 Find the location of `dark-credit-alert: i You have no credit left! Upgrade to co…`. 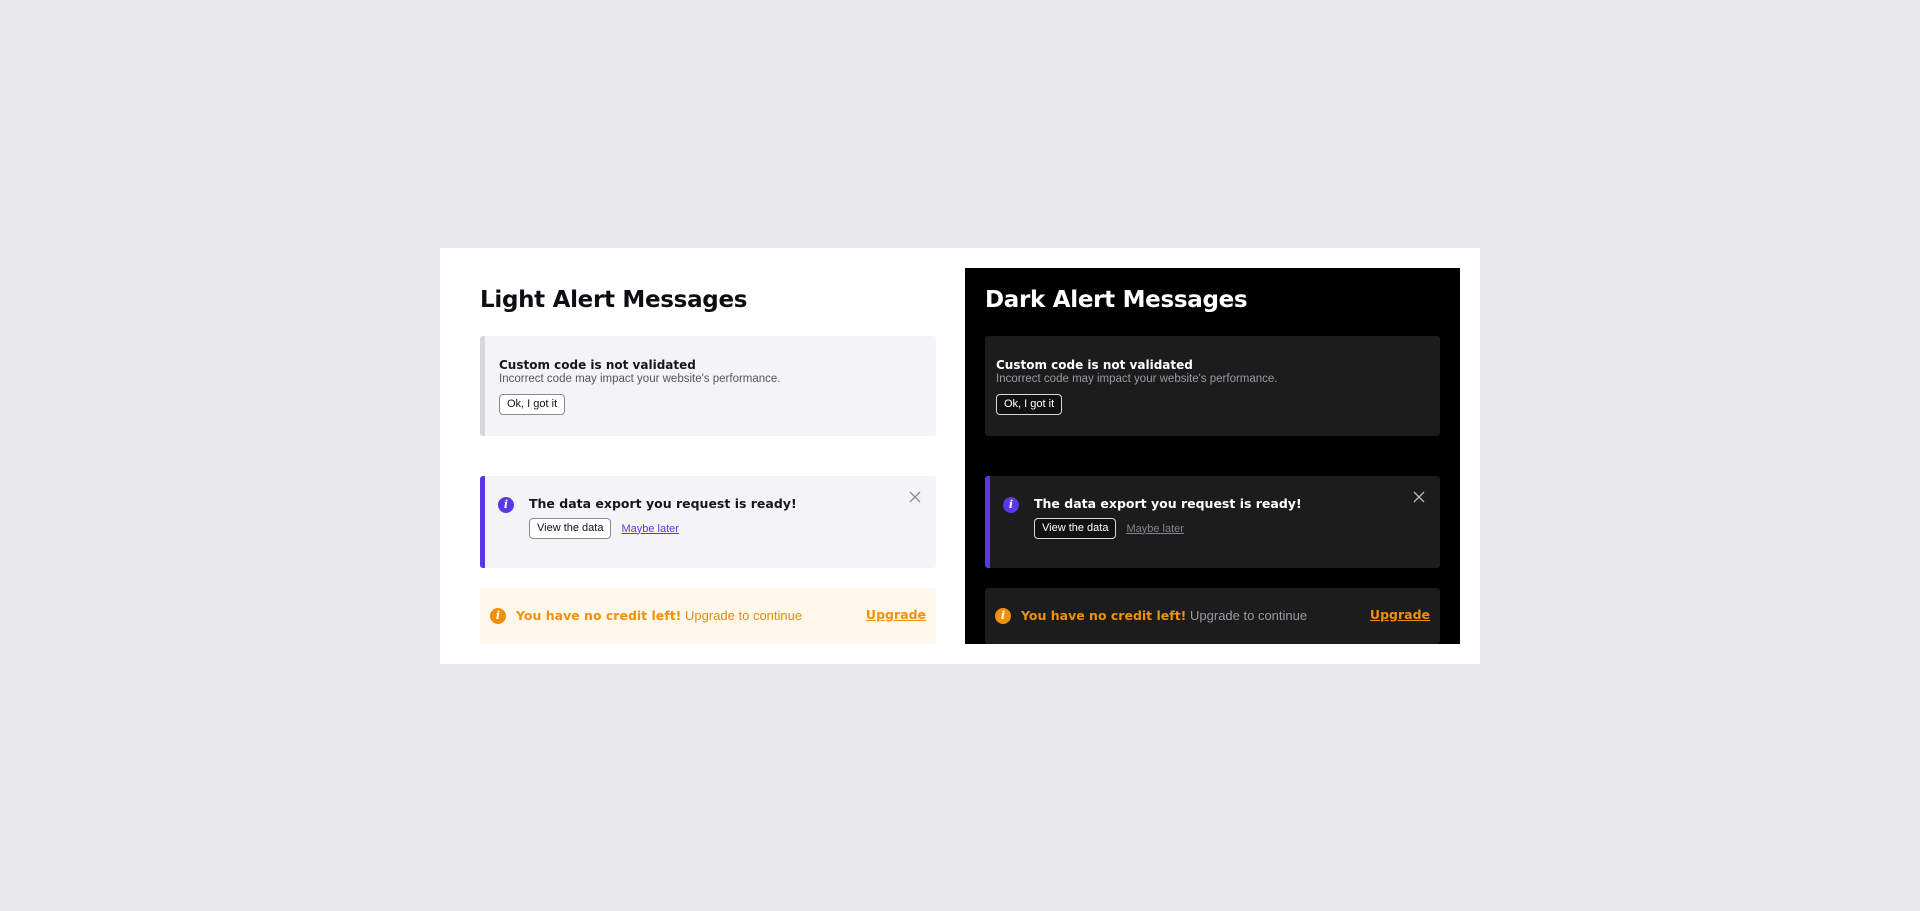

dark-credit-alert: i You have no credit left! Upgrade to co… is located at coordinates (1212, 616).